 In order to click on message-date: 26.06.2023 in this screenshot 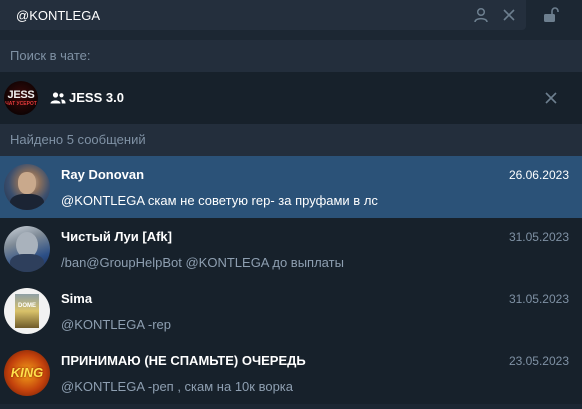, I will do `click(538, 175)`.